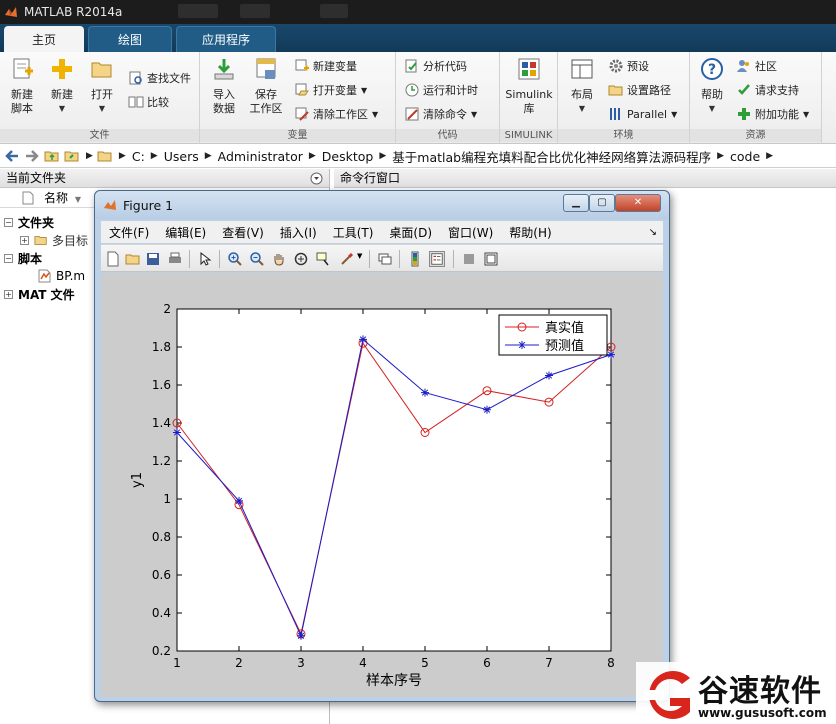 Image resolution: width=836 pixels, height=724 pixels. I want to click on zoom-out-icon, so click(257, 259).